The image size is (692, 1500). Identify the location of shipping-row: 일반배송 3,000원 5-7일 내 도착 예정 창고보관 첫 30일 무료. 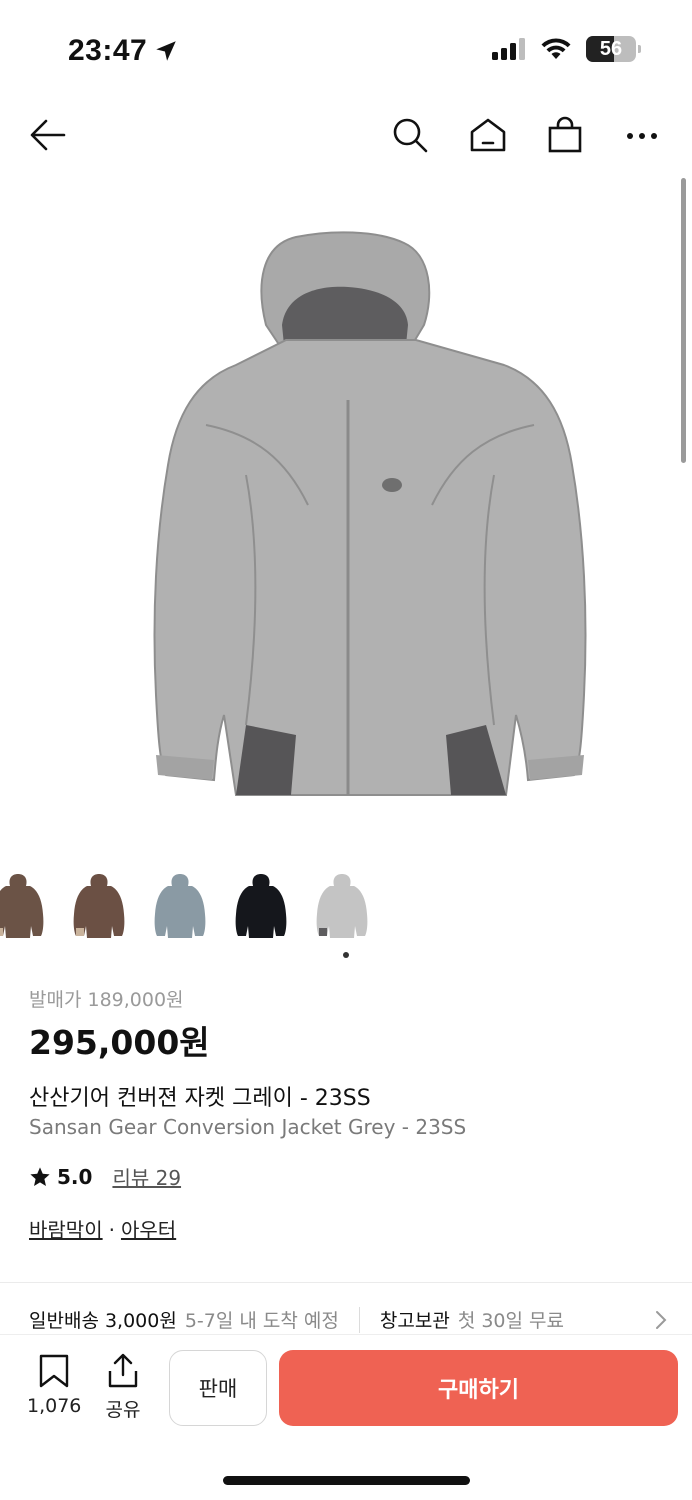
(349, 1319).